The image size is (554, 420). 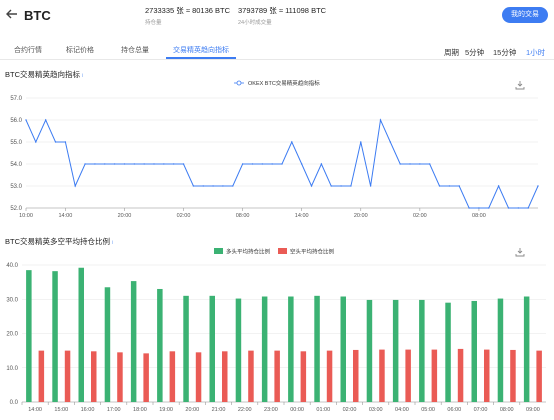 What do you see at coordinates (201, 58) in the screenshot?
I see `active-tab-indicator` at bounding box center [201, 58].